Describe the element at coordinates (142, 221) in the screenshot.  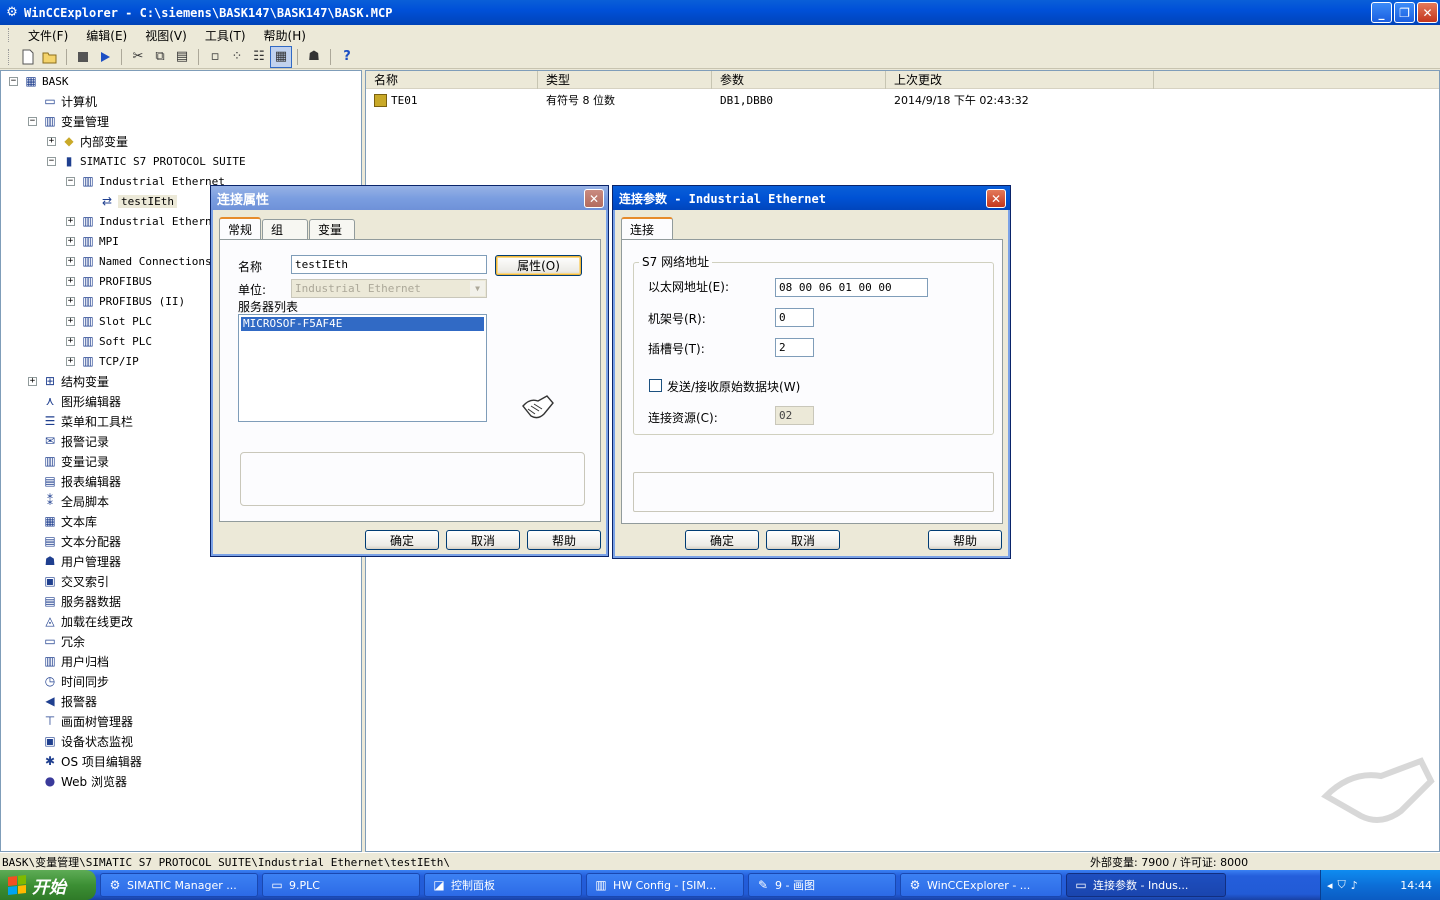
I see `tree-item: + ▥ Industrial Etherne` at that location.